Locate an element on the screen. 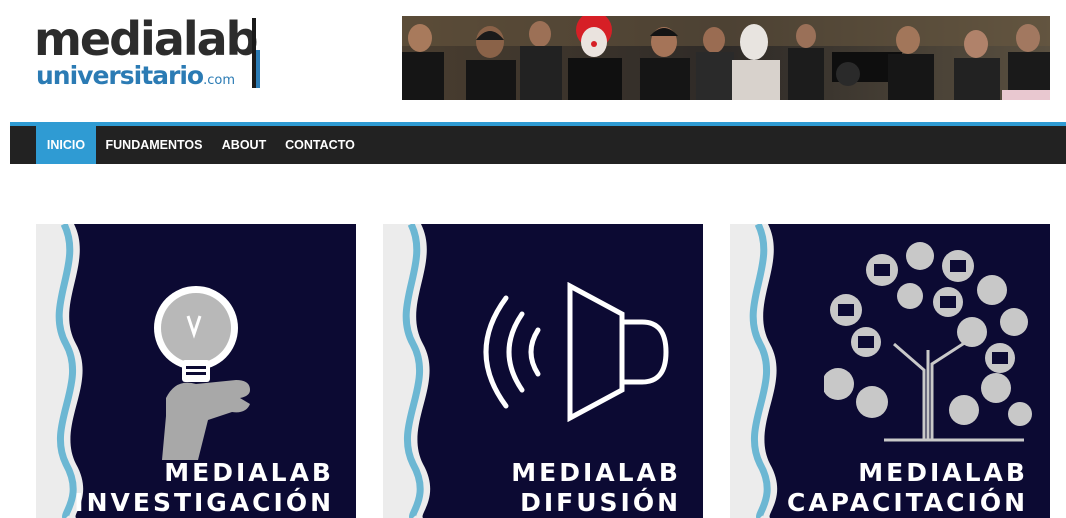  header-banner-photo is located at coordinates (726, 58).